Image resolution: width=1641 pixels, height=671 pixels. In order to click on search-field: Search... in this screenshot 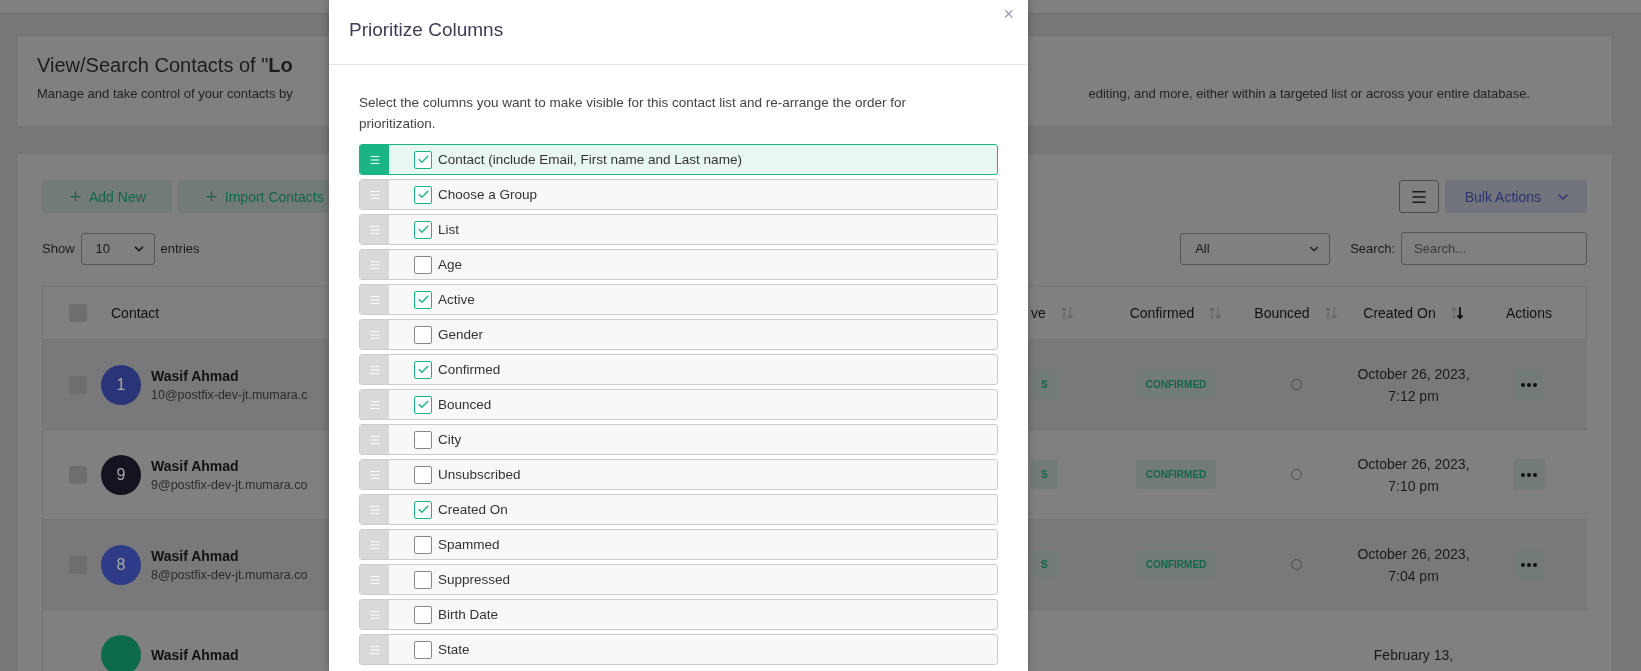, I will do `click(1494, 248)`.